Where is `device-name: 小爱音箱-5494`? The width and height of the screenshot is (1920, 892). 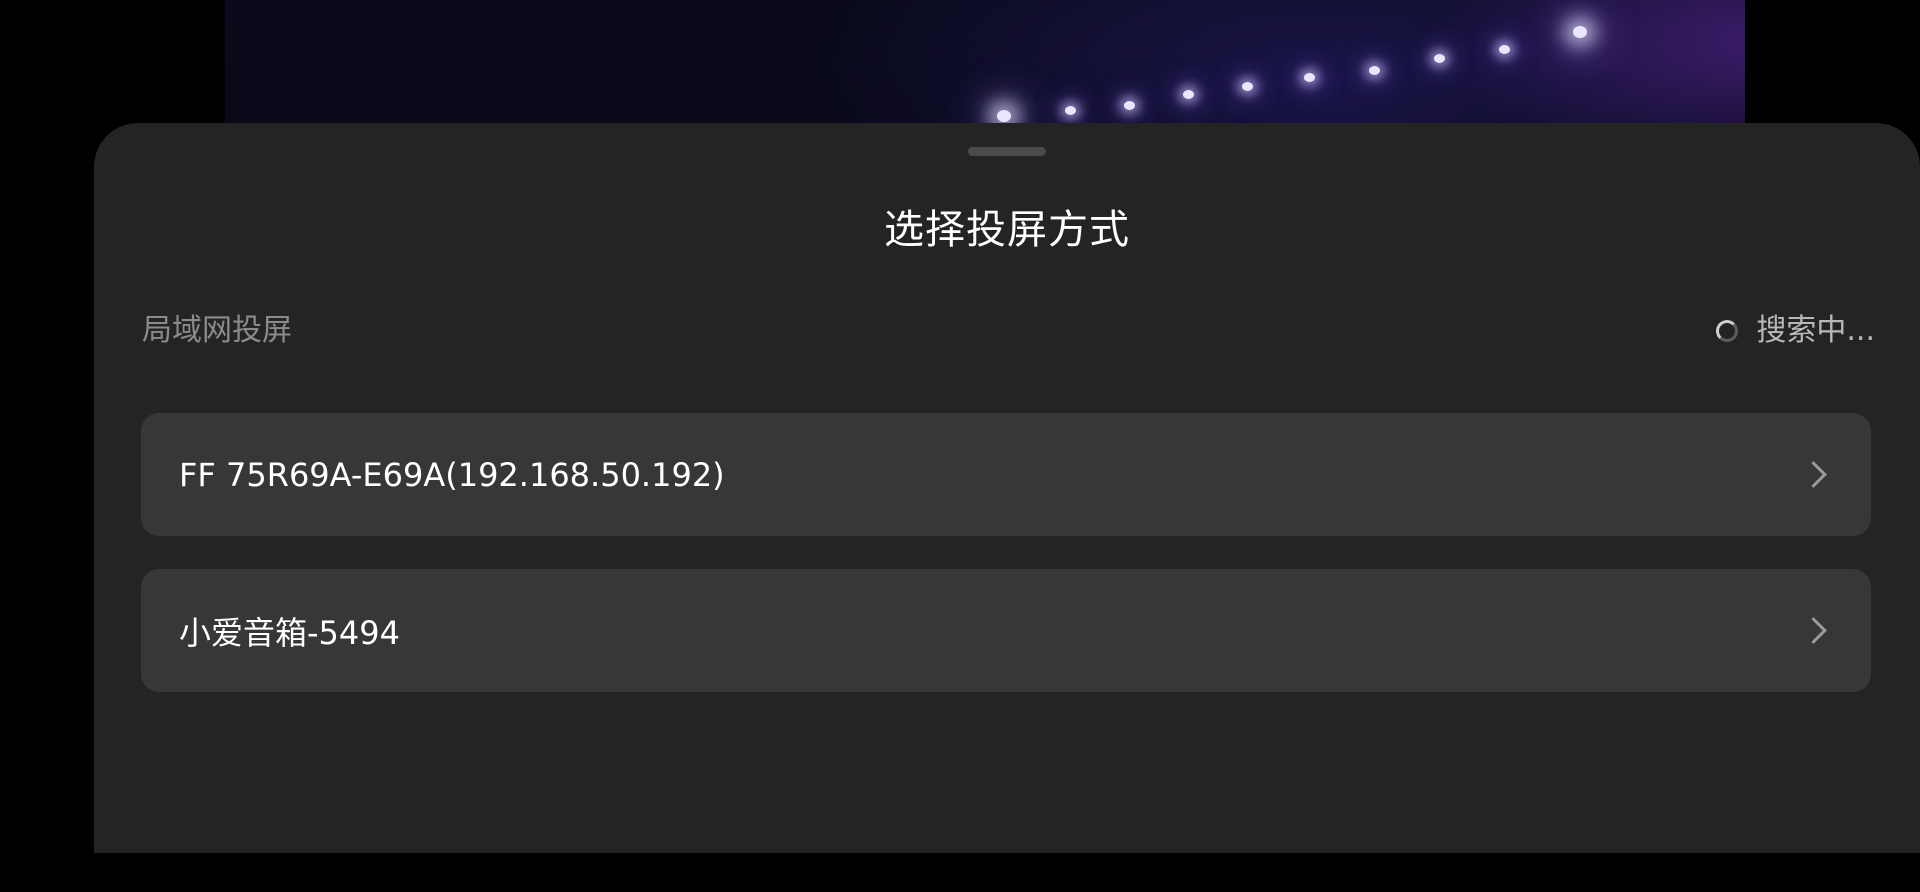
device-name: 小爱音箱-5494 is located at coordinates (289, 632).